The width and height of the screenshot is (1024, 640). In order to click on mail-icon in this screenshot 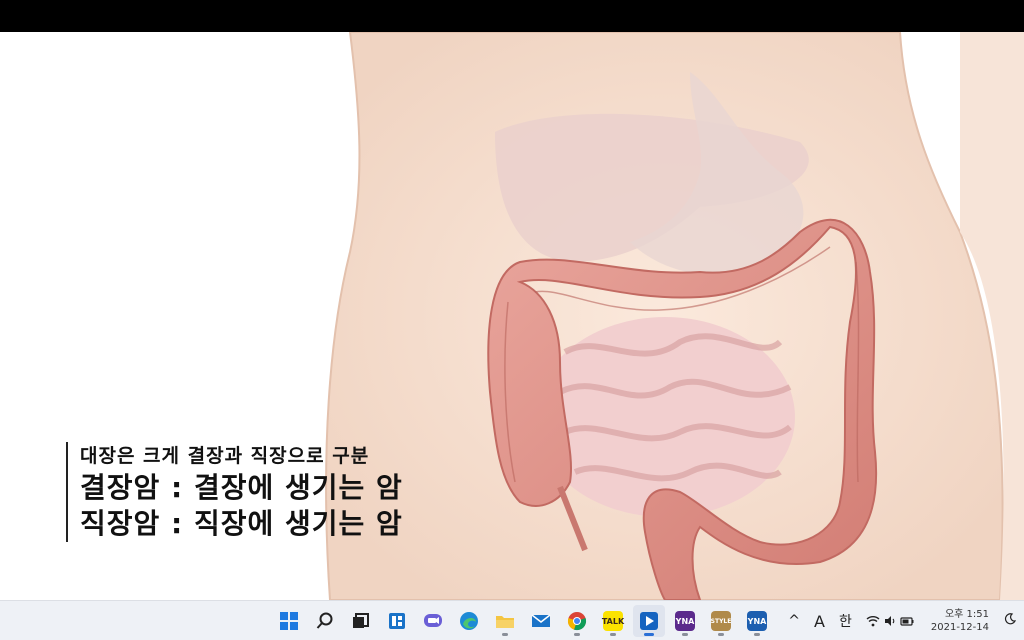, I will do `click(541, 620)`.